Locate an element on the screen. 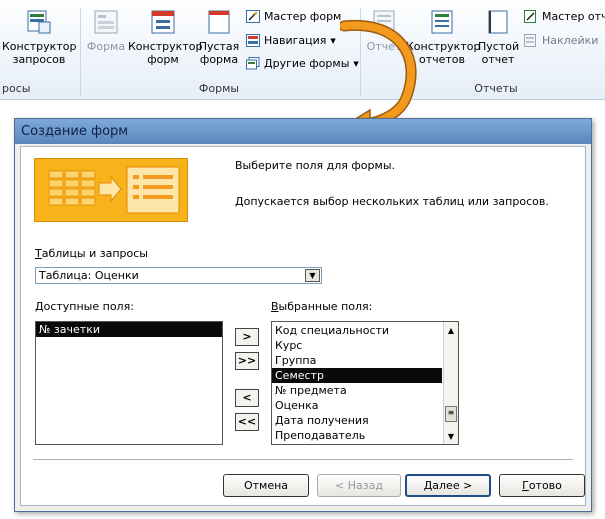 Image resolution: width=605 pixels, height=519 pixels. next-button: Далее > is located at coordinates (448, 485).